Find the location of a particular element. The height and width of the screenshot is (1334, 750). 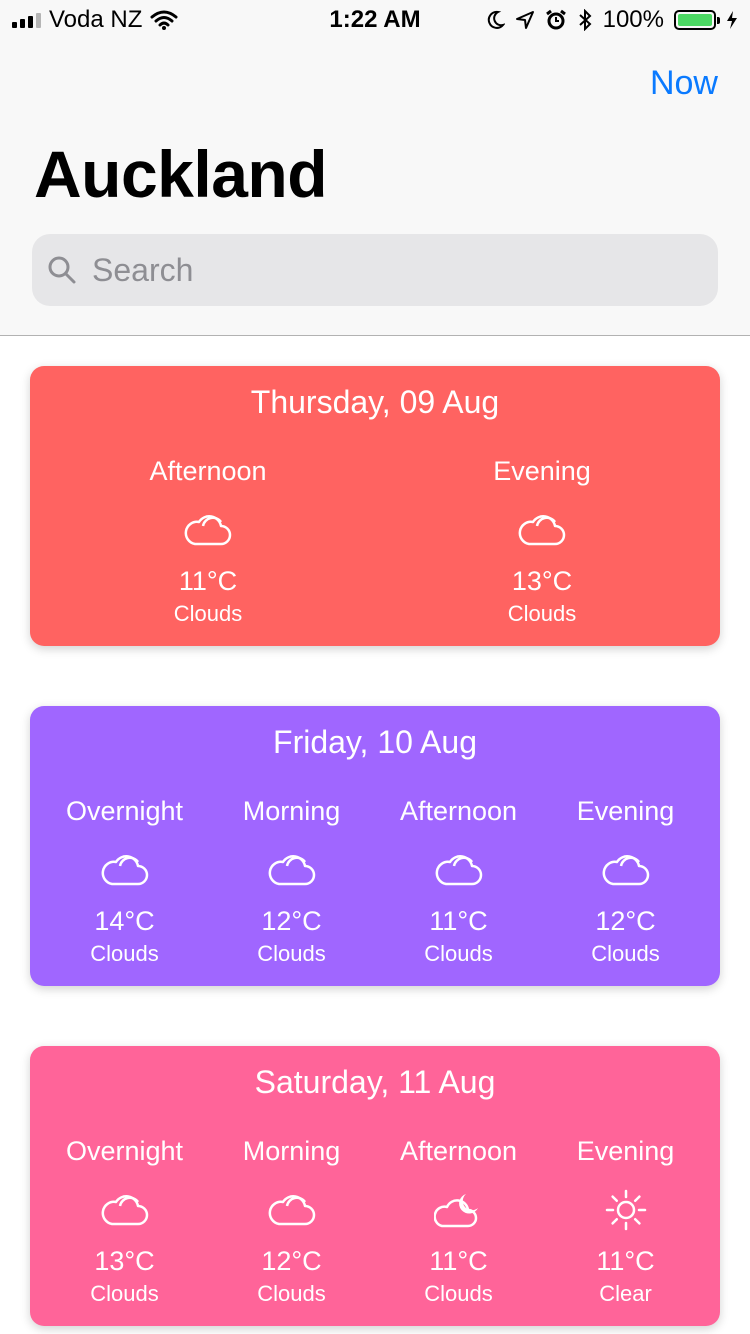

period-cell: Evening 13°C Clouds is located at coordinates (542, 541).